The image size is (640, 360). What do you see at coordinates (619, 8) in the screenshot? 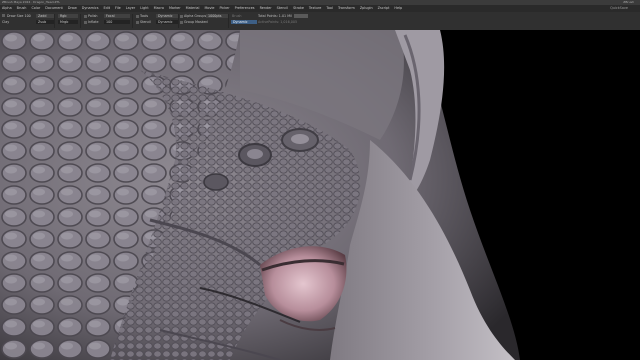
I see `quicksave-label: QuickSave` at bounding box center [619, 8].